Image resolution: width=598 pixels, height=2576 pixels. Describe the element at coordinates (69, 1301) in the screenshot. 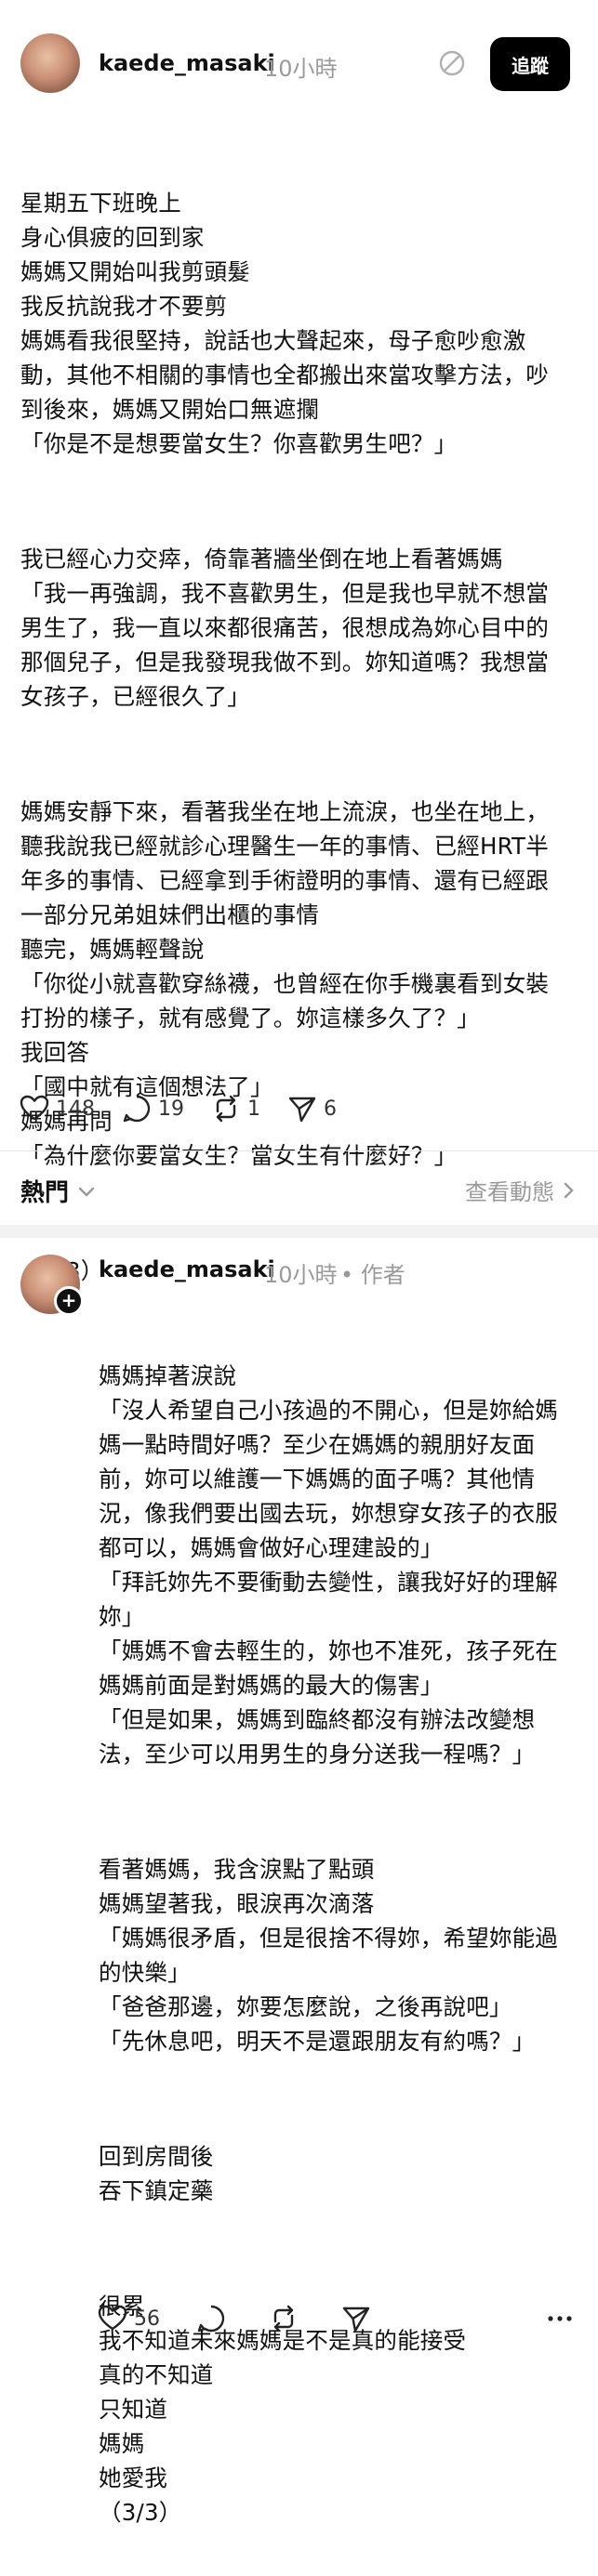

I see `follow-plus-icon: +` at that location.